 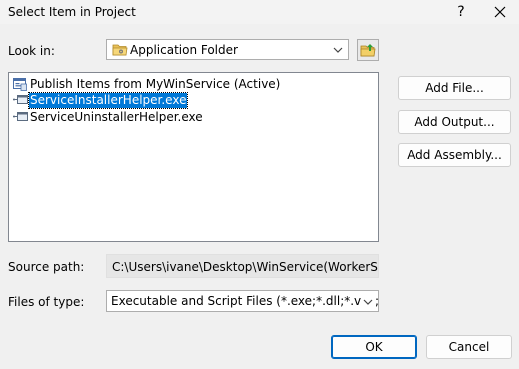 I want to click on up-one-level-button, so click(x=368, y=50).